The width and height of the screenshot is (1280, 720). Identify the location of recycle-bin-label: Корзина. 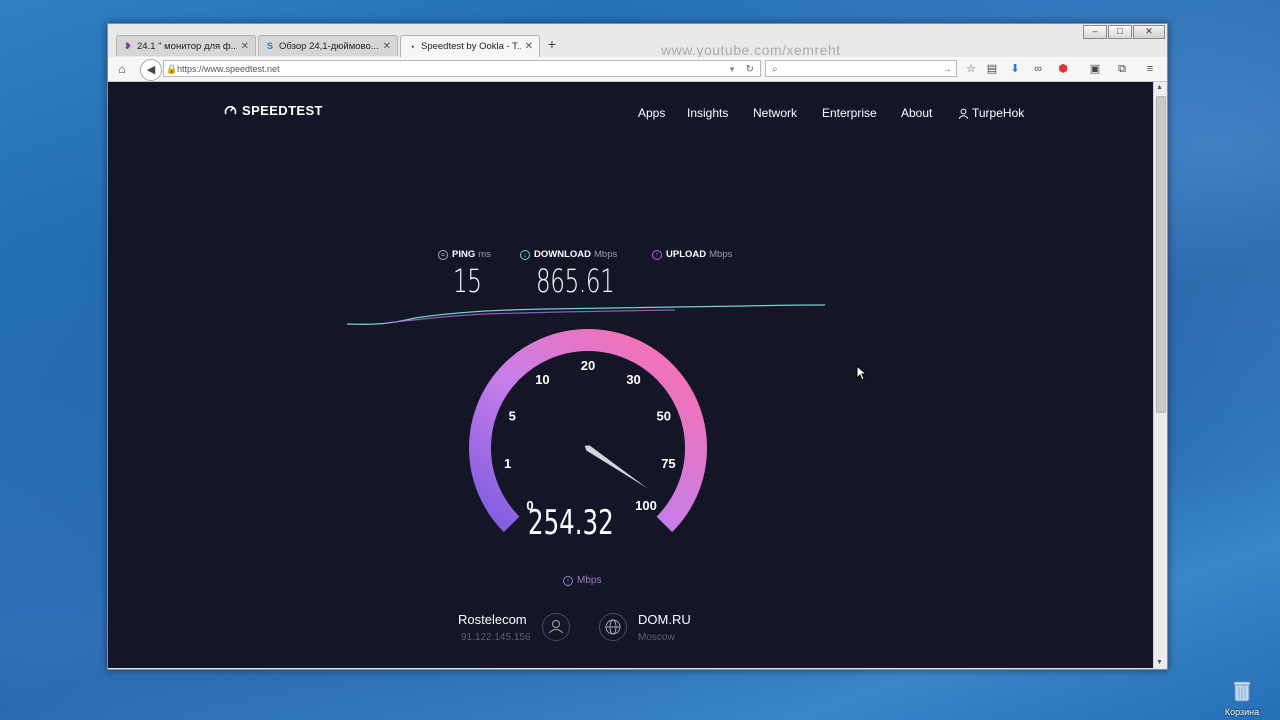
(1242, 712).